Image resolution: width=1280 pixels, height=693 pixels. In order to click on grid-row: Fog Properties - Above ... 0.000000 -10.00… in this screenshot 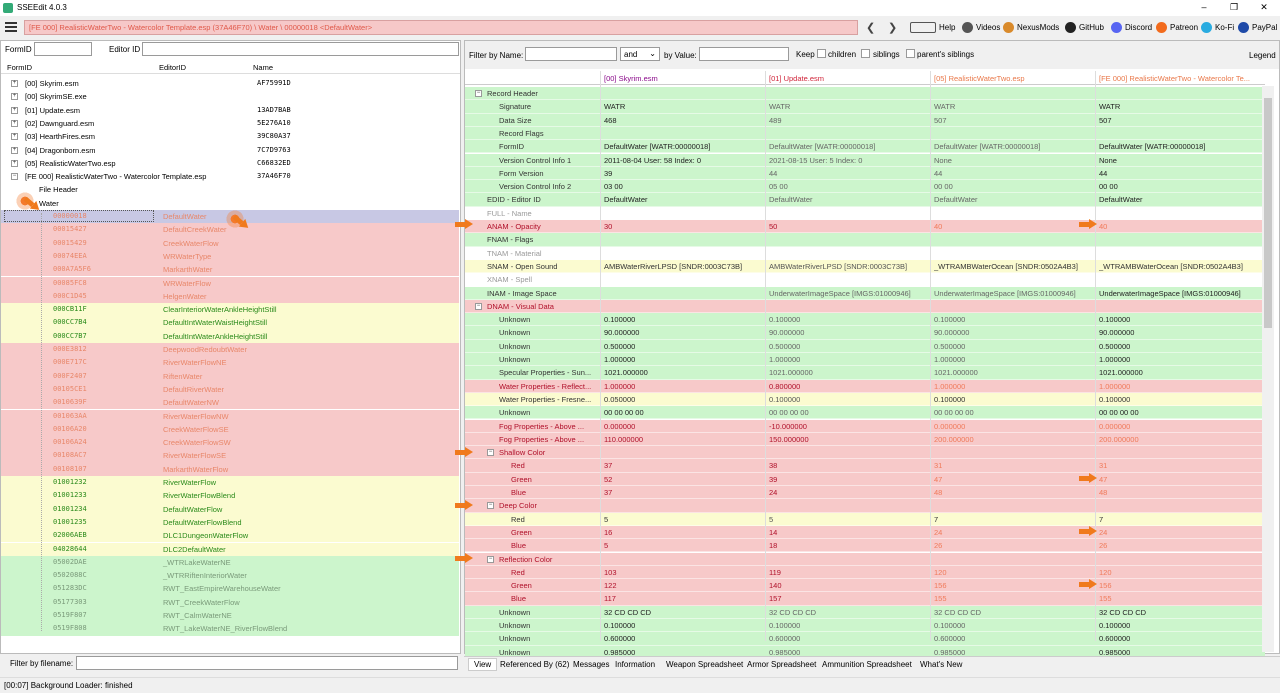, I will do `click(865, 426)`.